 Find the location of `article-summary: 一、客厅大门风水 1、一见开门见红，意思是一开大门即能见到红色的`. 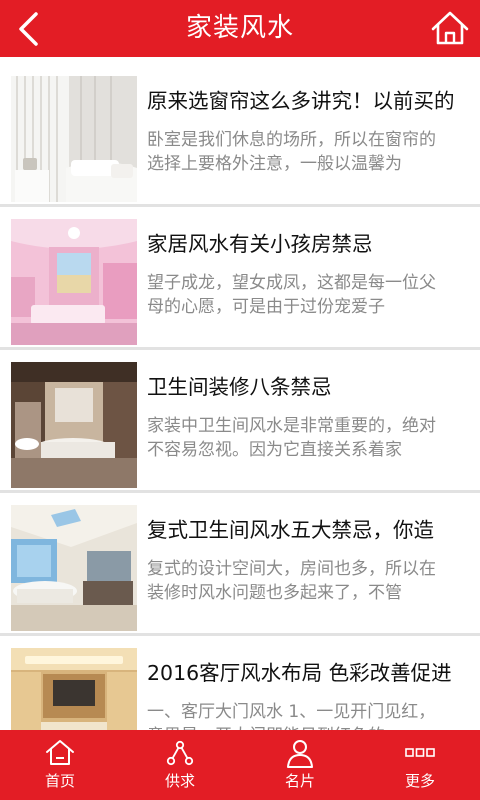

article-summary: 一、客厅大门风水 1、一见开门见红，意思是一开大门即能见到红色的 is located at coordinates (291, 716).